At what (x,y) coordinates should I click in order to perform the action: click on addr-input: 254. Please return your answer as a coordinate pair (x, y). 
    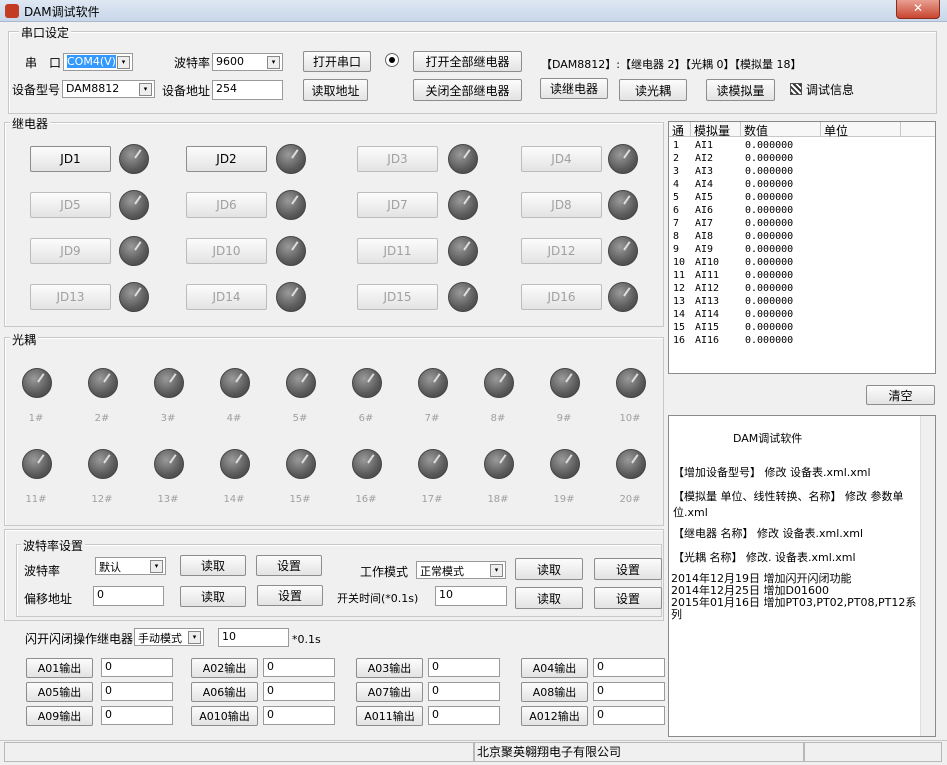
    Looking at the image, I should click on (247, 90).